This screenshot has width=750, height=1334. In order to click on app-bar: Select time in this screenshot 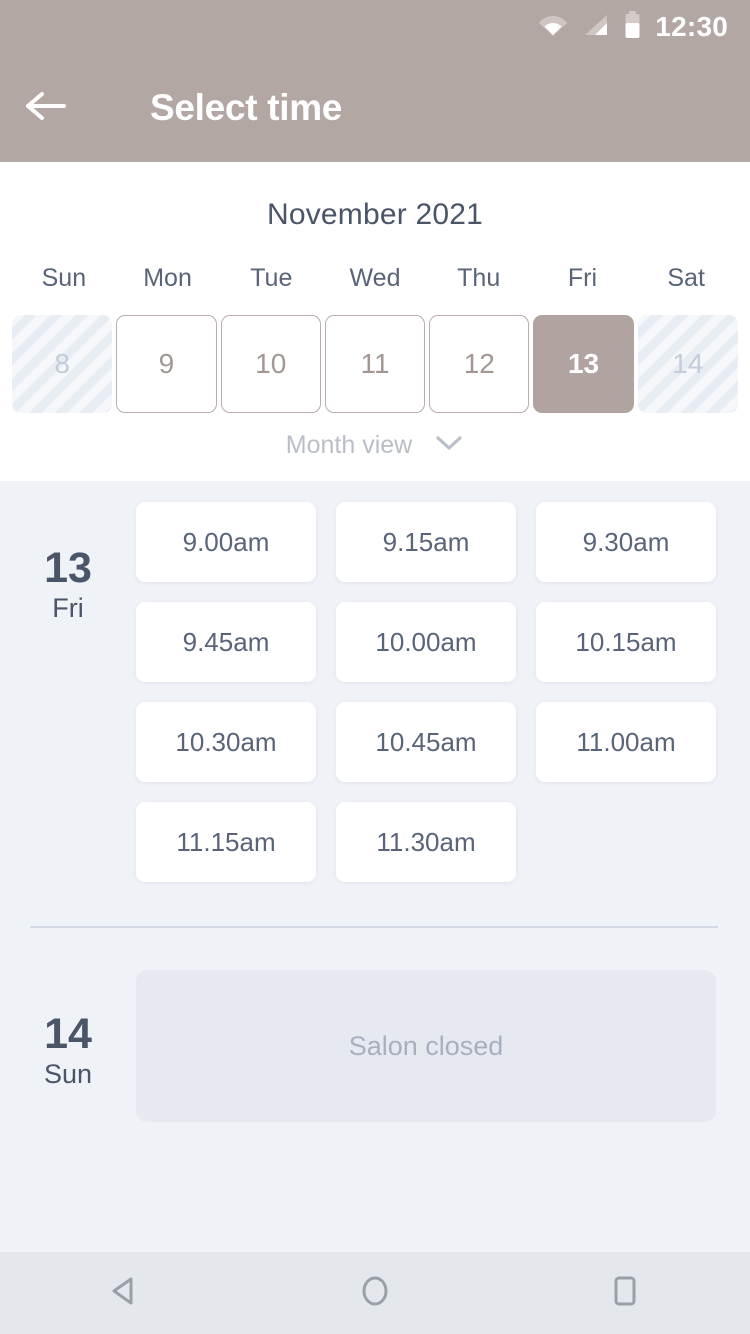, I will do `click(375, 108)`.